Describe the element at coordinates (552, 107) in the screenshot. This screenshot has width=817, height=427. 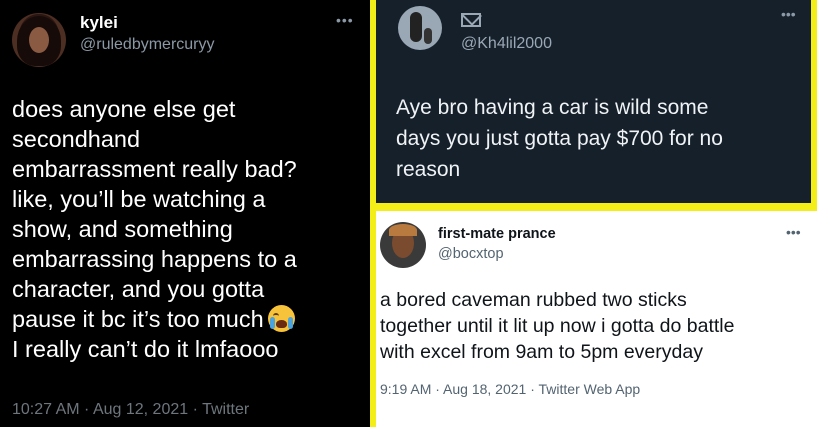
I see `tweet-text-line: Aye bro having a car is wild some` at that location.